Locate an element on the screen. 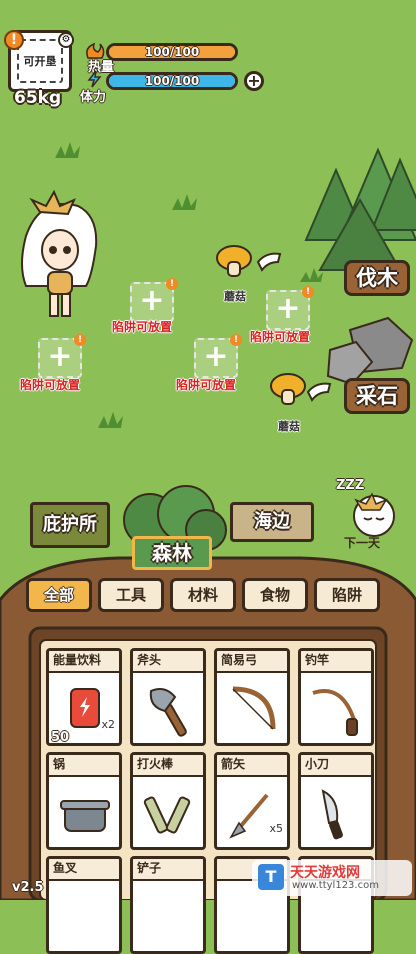 The width and height of the screenshot is (416, 954). tab-traps: 陷阱 is located at coordinates (347, 595).